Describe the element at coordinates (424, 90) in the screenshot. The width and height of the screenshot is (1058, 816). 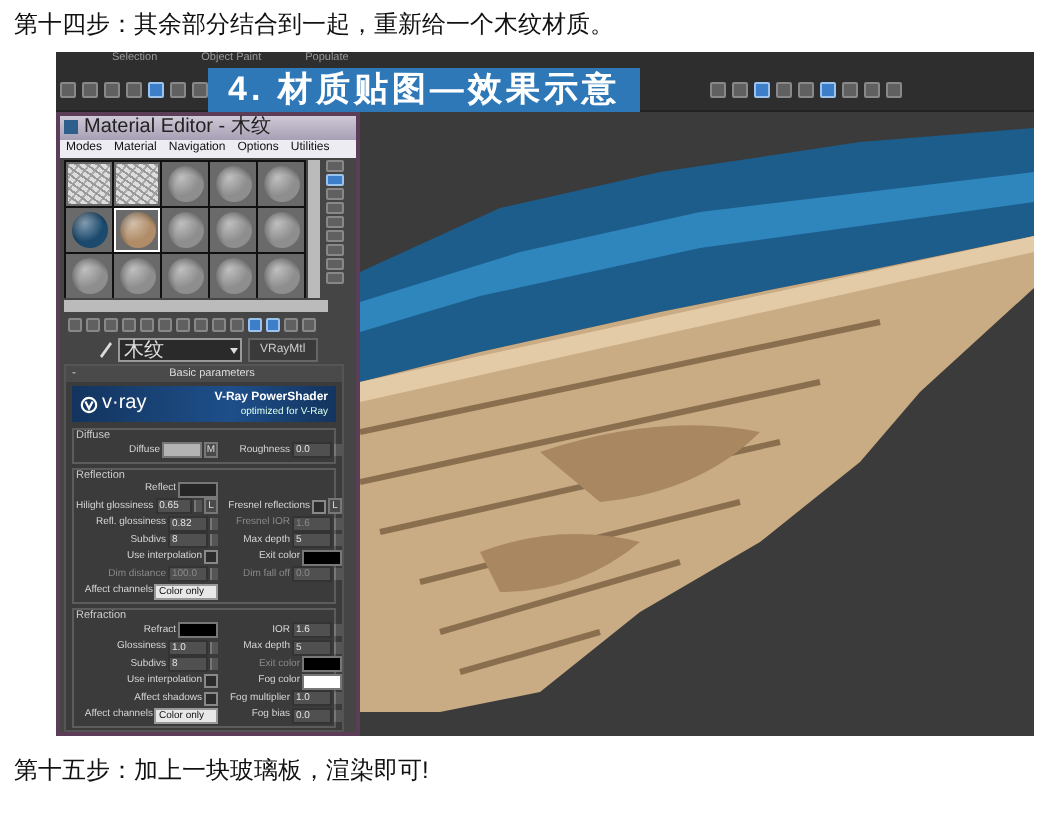
I see `title-banner: 4. 材质贴图—效果示意` at that location.